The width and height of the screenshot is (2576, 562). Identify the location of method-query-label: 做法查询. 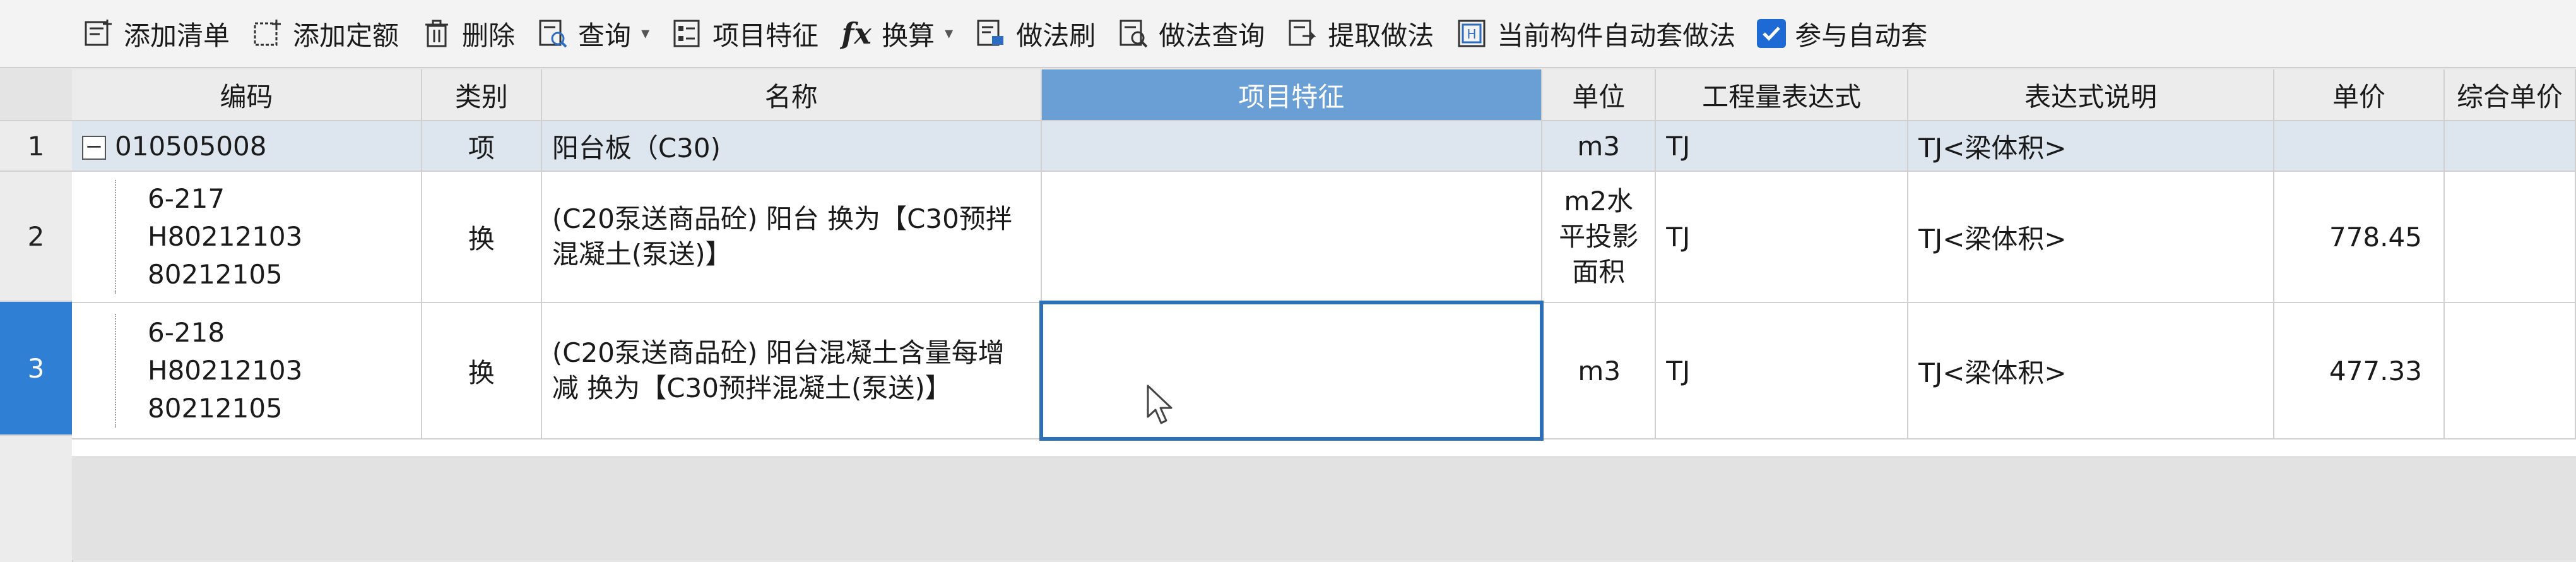
(1212, 35).